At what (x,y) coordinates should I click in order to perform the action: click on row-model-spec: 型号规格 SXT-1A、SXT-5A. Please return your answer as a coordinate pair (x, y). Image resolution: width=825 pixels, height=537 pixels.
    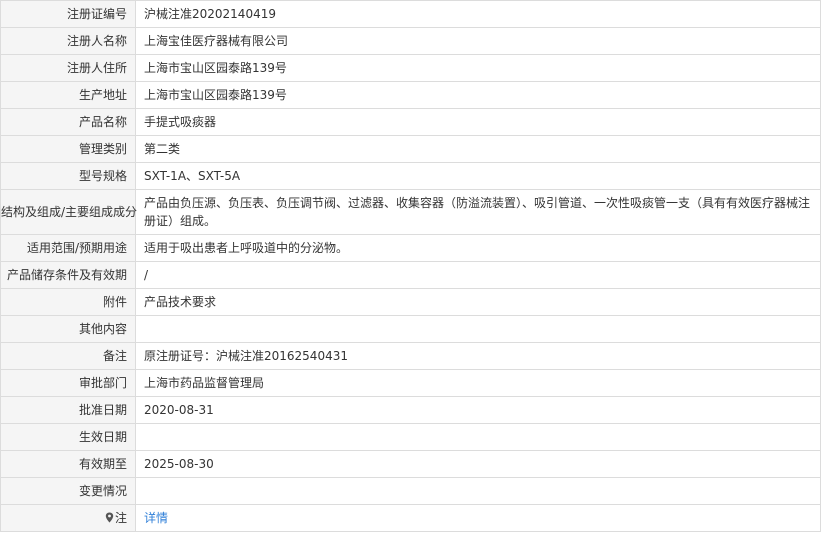
    Looking at the image, I should click on (410, 176).